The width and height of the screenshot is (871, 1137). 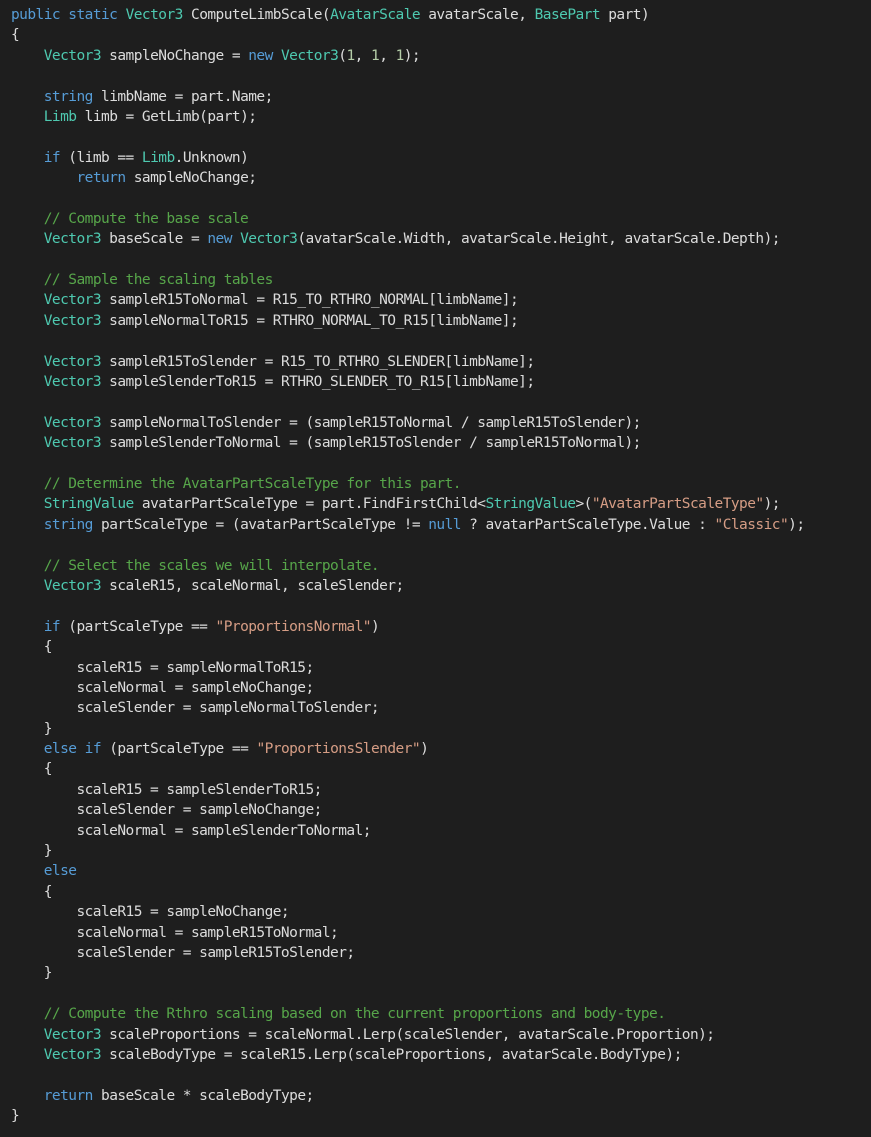 What do you see at coordinates (530, 504) in the screenshot?
I see `code-token-type: StringValue` at bounding box center [530, 504].